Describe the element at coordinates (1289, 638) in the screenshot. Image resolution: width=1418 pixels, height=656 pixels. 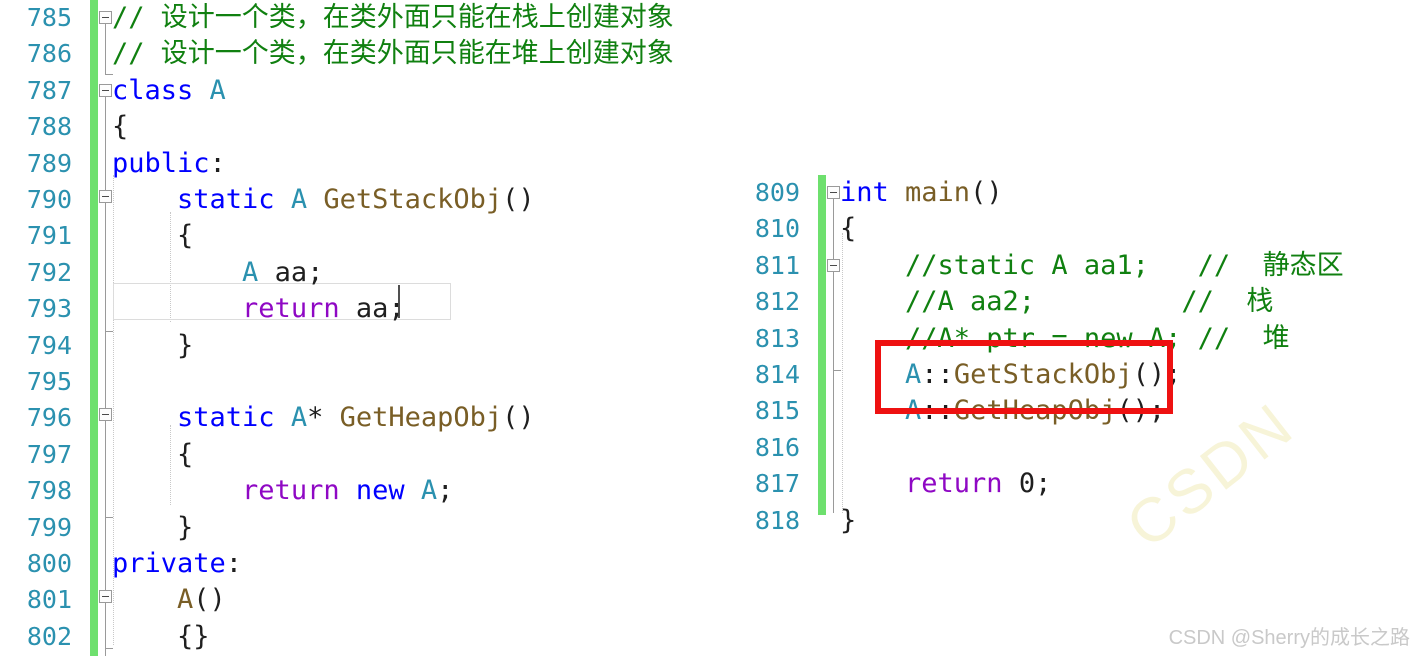
I see `csdn-watermark: CSDN @Sherry的成长之路` at that location.